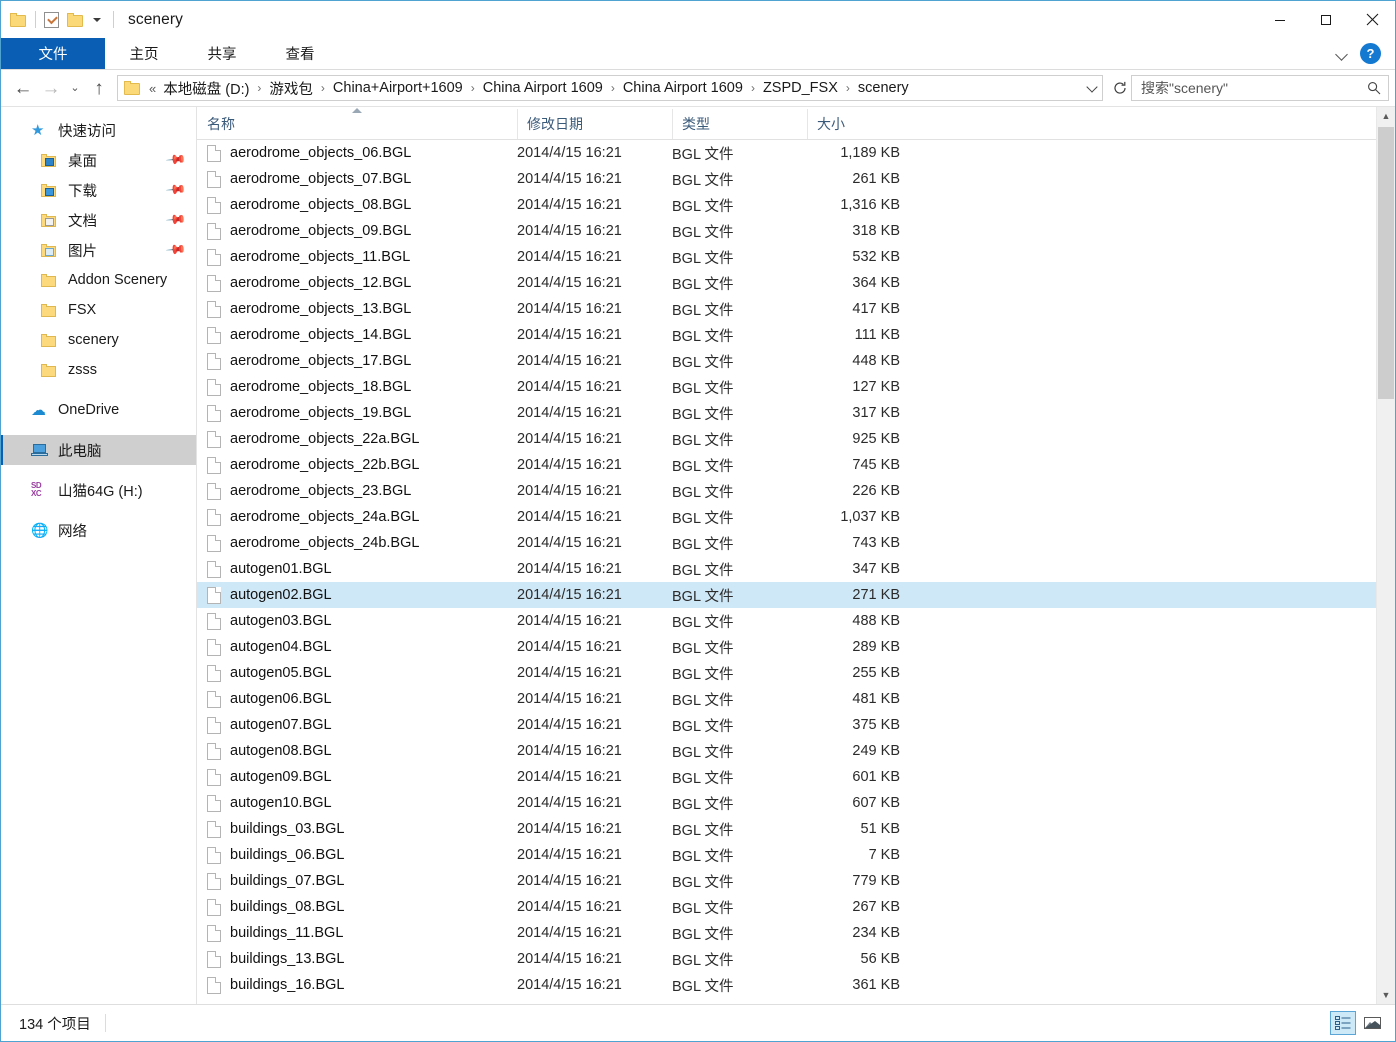 The height and width of the screenshot is (1042, 1396). Describe the element at coordinates (357, 153) in the screenshot. I see `cell-name: aerodrome_objects_06.BGL` at that location.